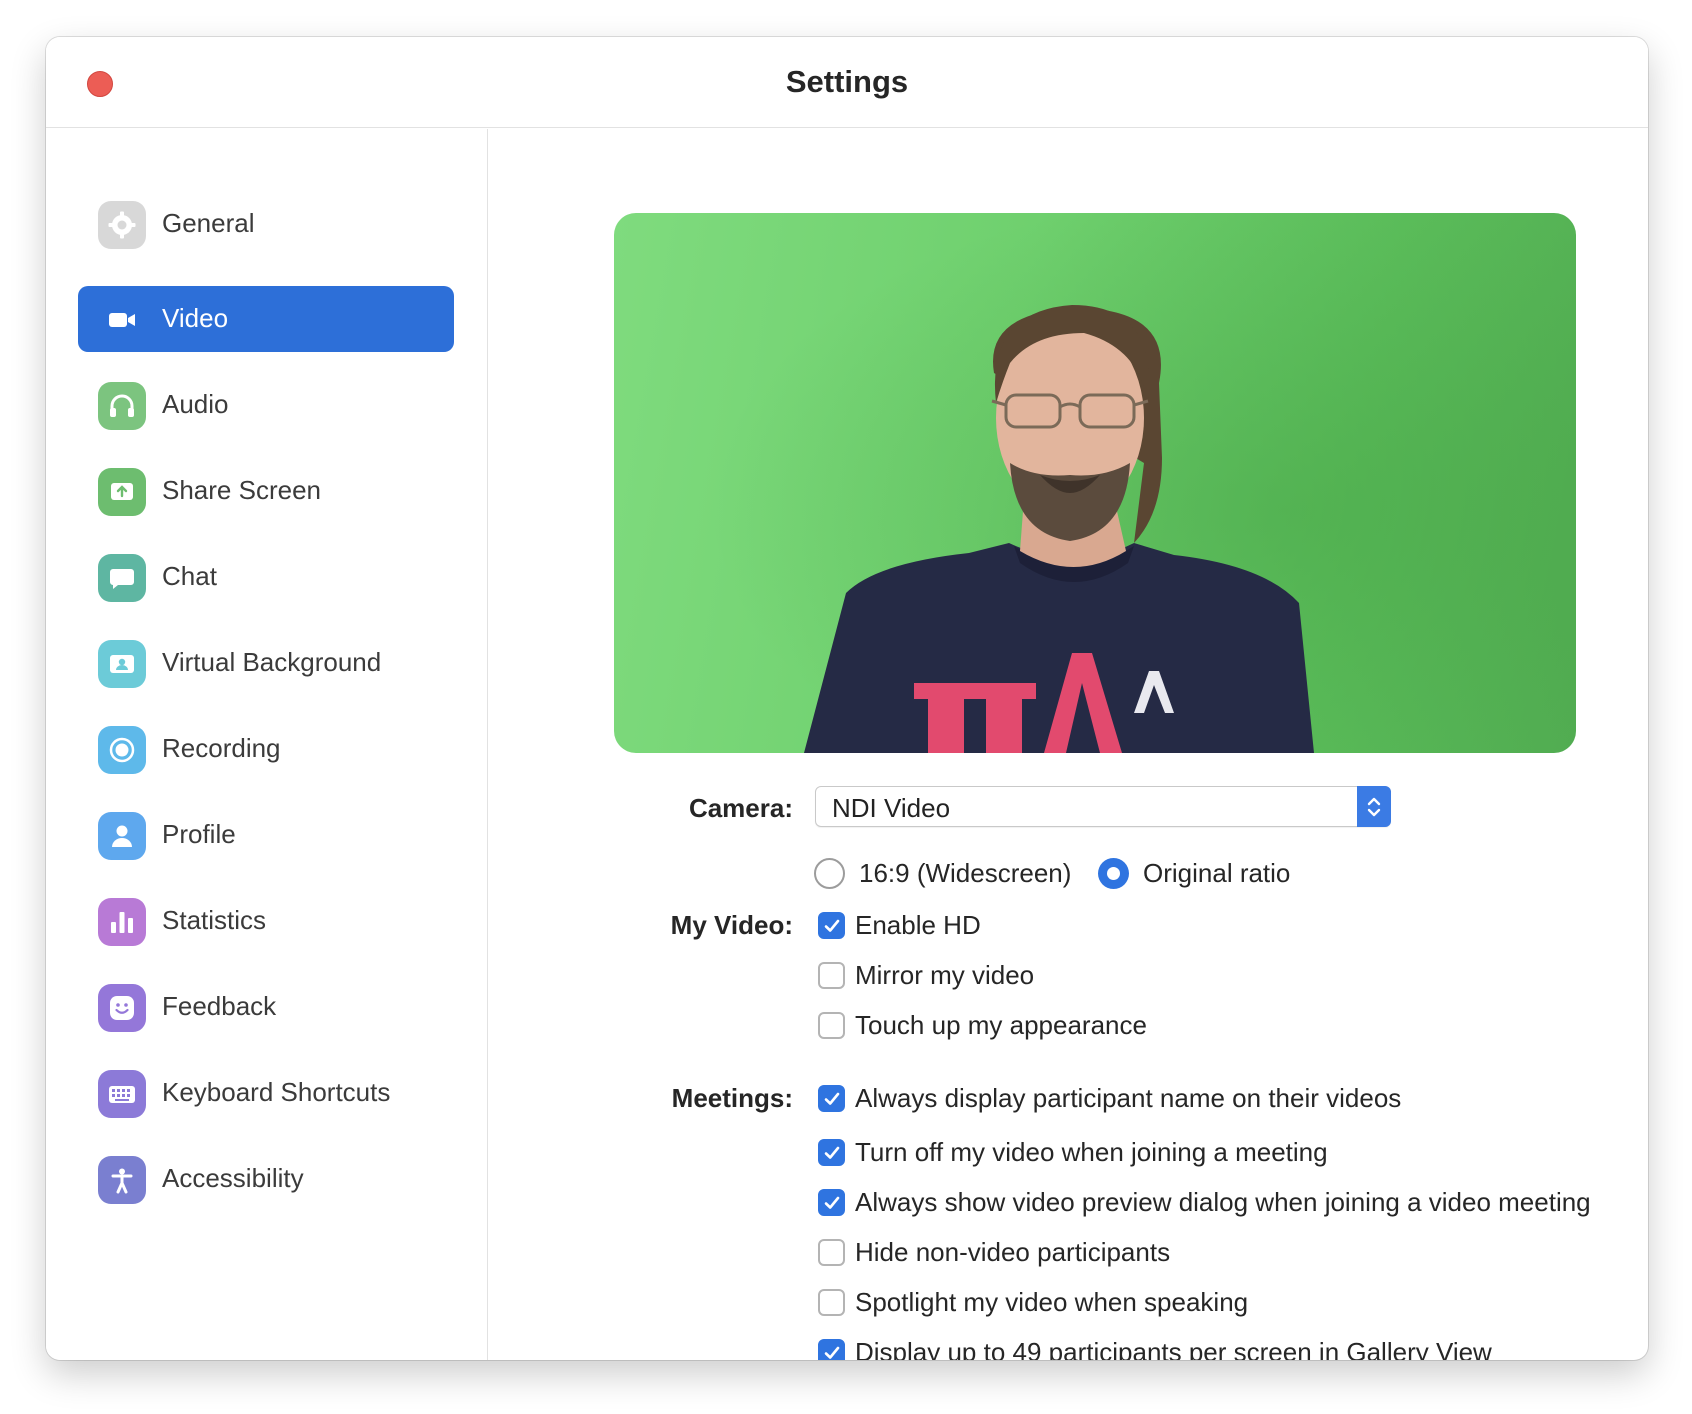  What do you see at coordinates (233, 1178) in the screenshot?
I see `sidebar-item-label: Accessibility` at bounding box center [233, 1178].